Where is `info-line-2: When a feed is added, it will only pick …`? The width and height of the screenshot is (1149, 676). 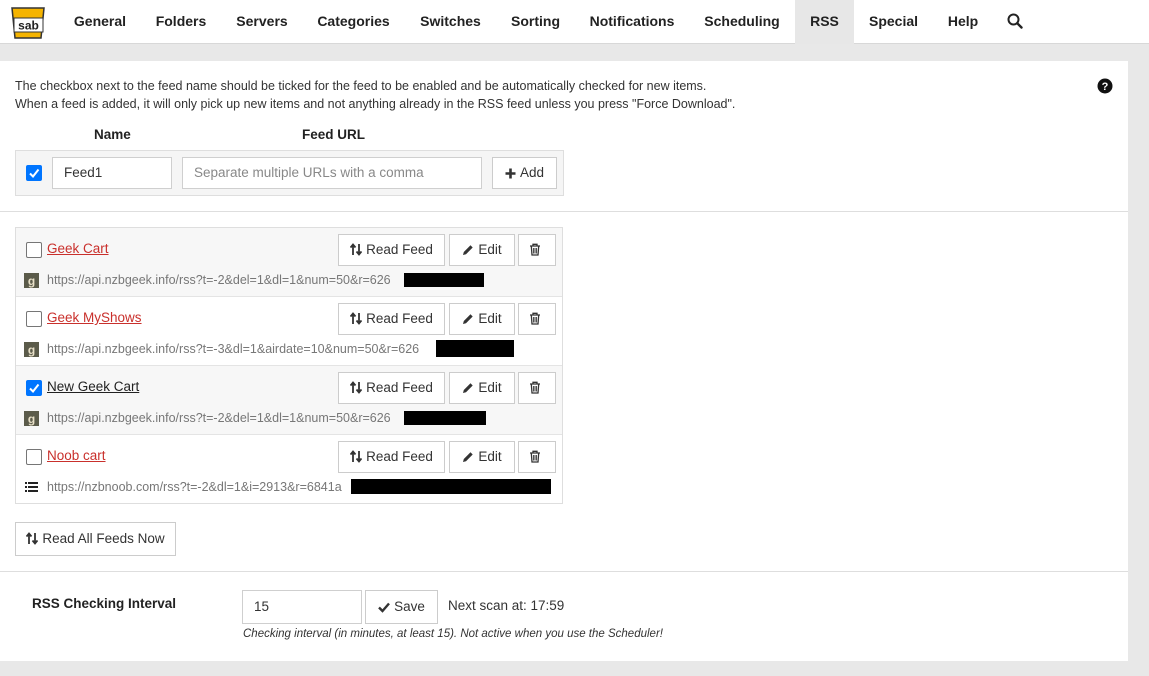 info-line-2: When a feed is added, it will only pick … is located at coordinates (375, 104).